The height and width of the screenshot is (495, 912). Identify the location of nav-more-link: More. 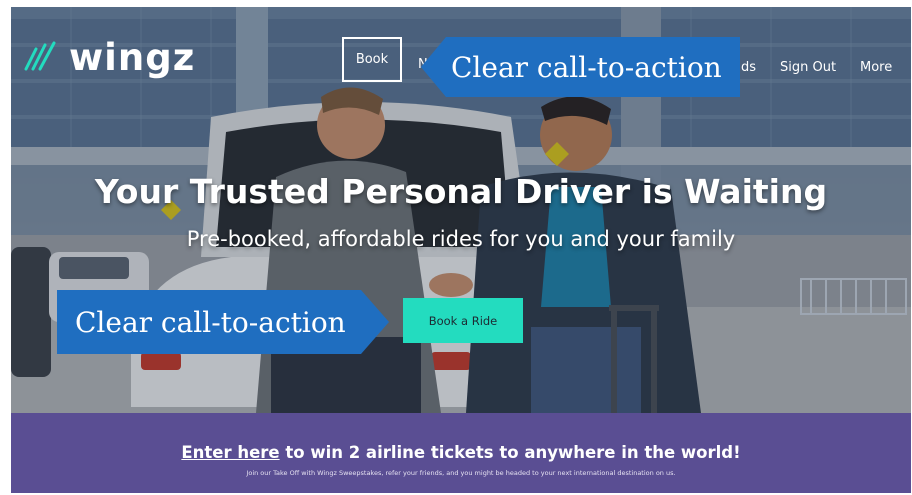
(876, 67).